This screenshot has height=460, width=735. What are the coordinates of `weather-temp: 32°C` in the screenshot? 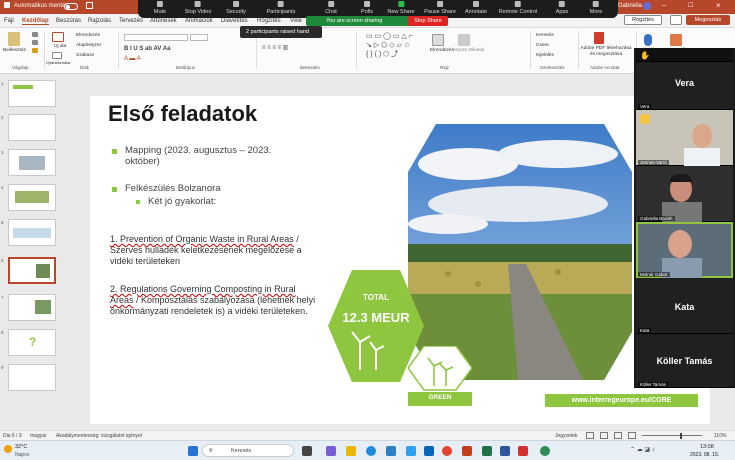 It's located at (21, 447).